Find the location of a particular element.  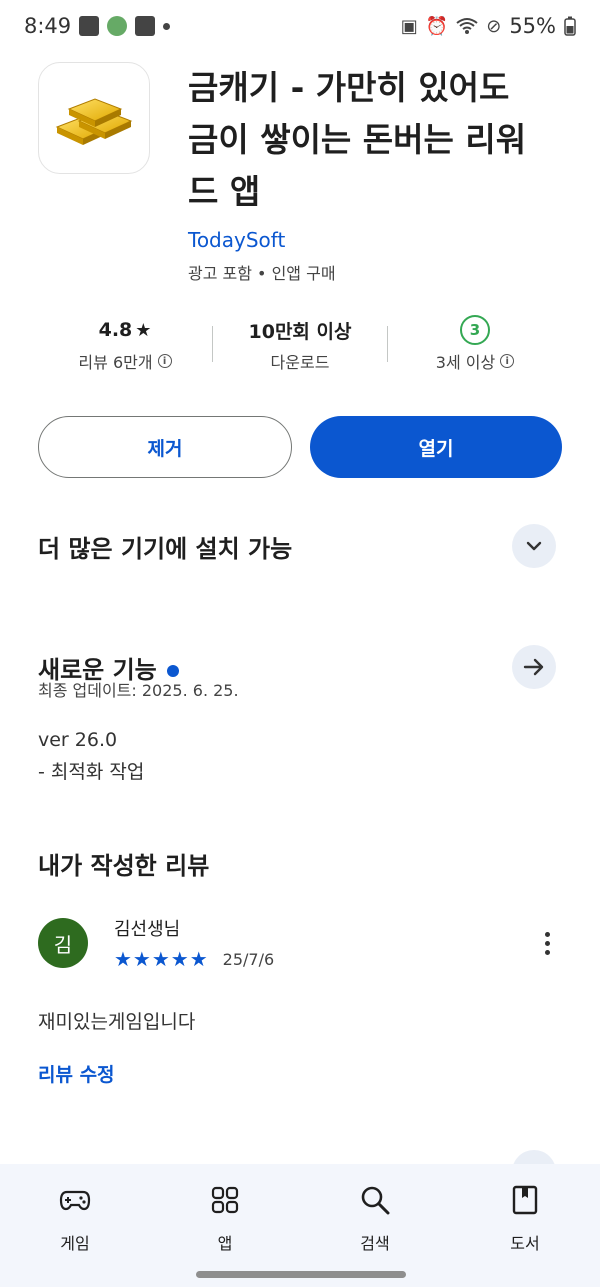

edit-review-link: 리뷰 수정 is located at coordinates (76, 1073).